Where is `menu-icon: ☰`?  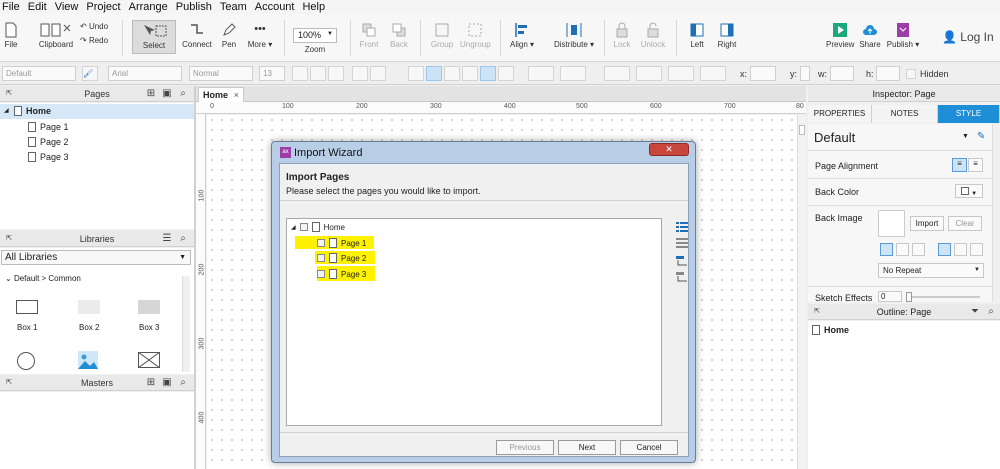
menu-icon: ☰ is located at coordinates (167, 239).